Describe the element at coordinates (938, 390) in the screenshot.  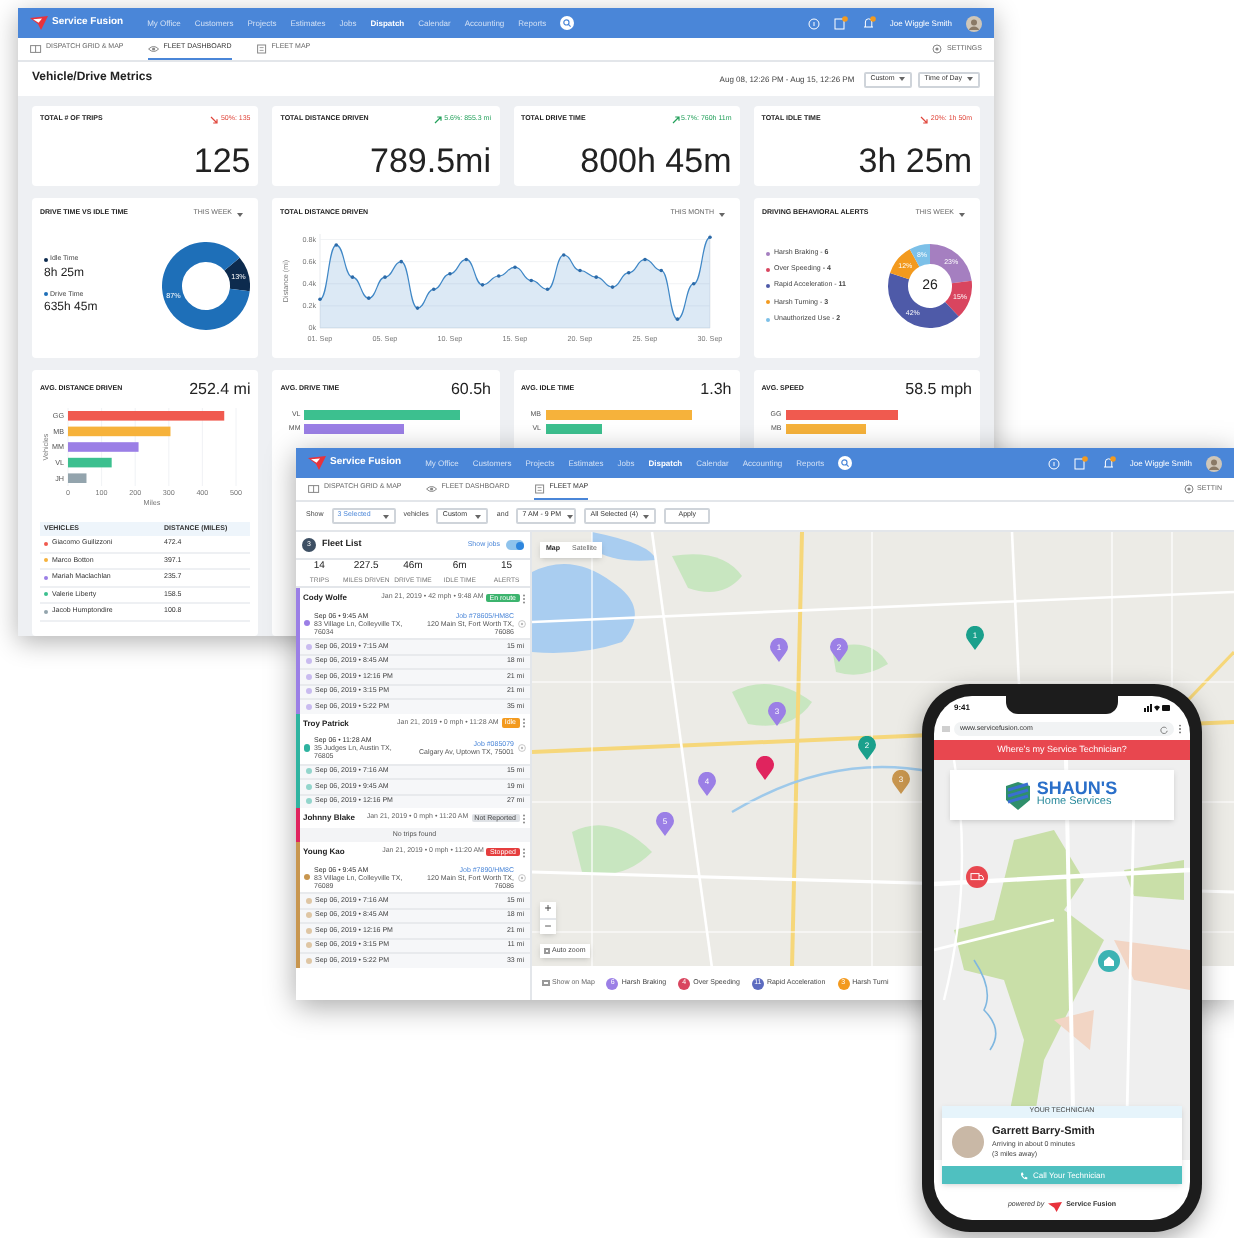
I see `average-value: 58.5 mph` at that location.